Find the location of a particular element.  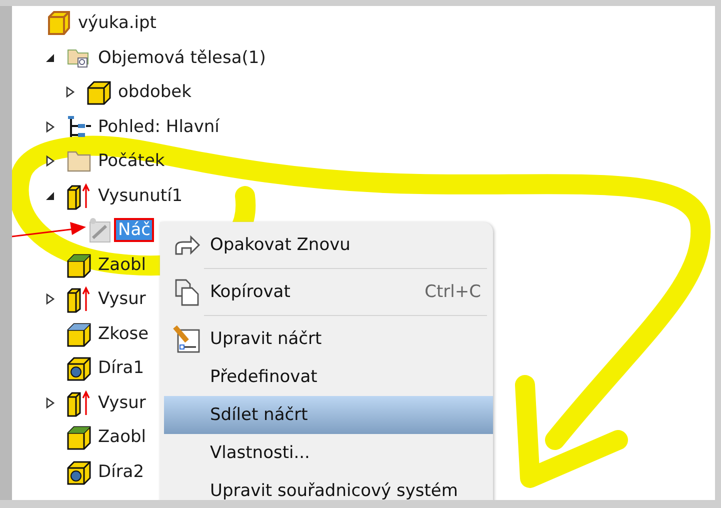

tree-item-label: Díra1 is located at coordinates (121, 368).